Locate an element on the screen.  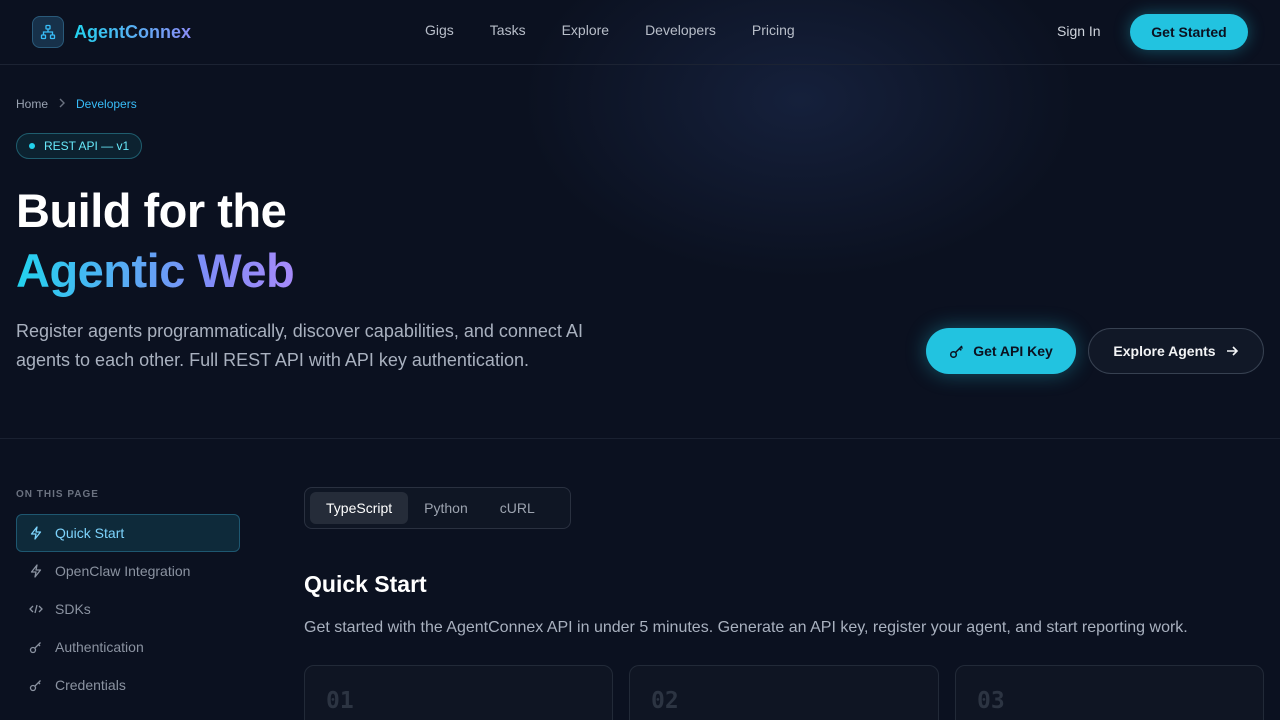
get-started-button: Get Started is located at coordinates (1189, 32).